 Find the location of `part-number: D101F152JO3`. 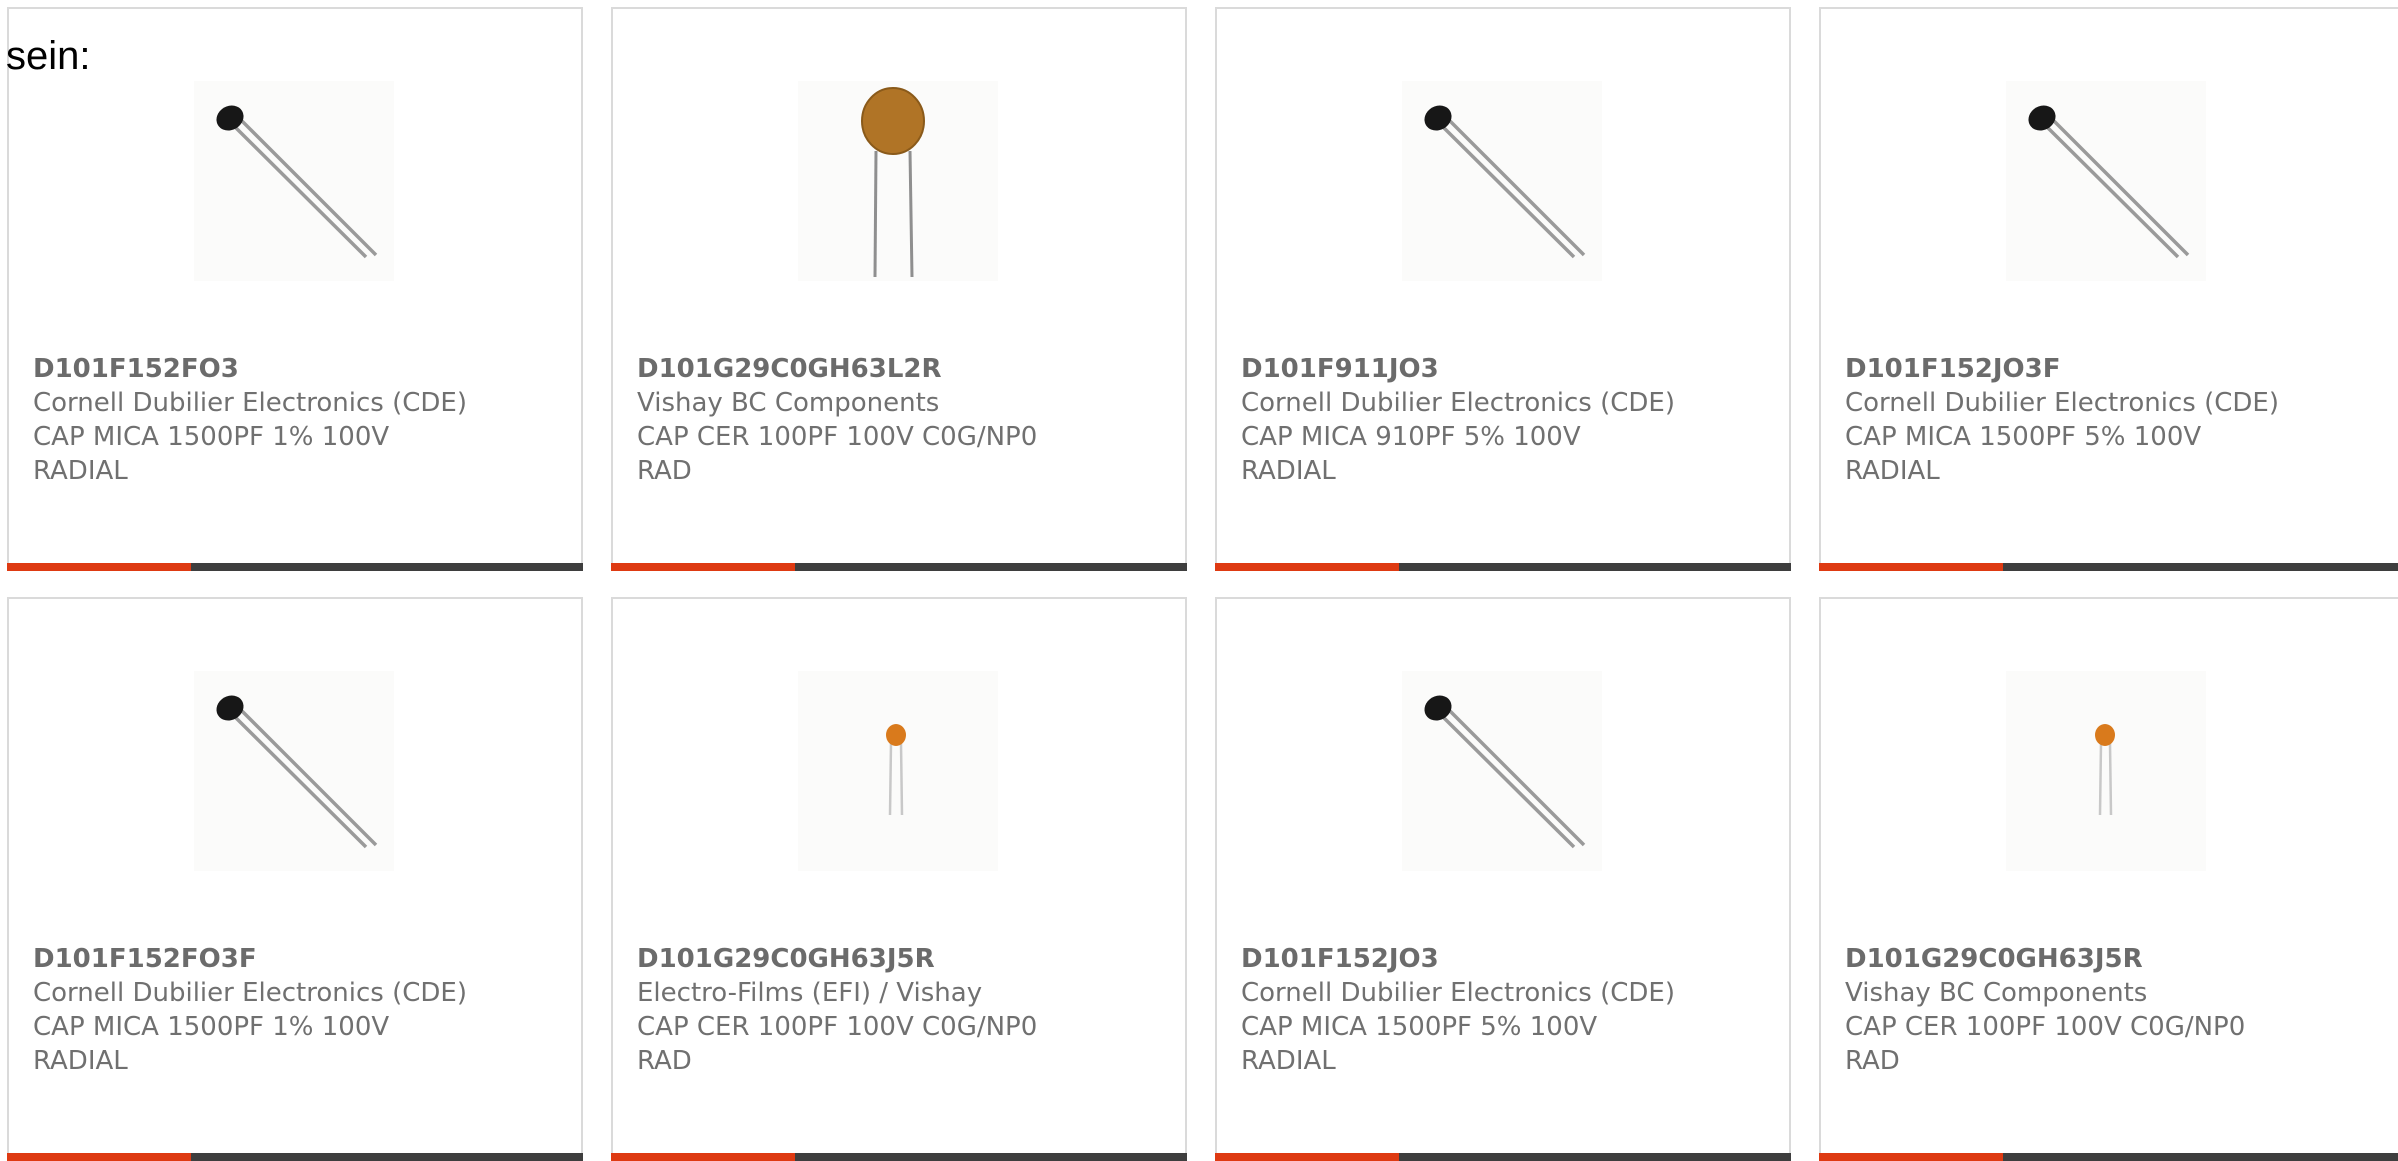

part-number: D101F152JO3 is located at coordinates (1458, 959).